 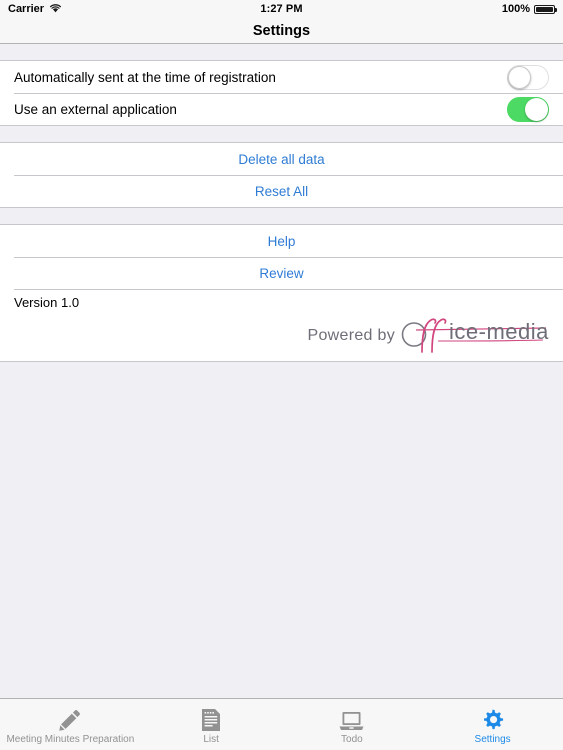 I want to click on review-button: Review, so click(x=281, y=273).